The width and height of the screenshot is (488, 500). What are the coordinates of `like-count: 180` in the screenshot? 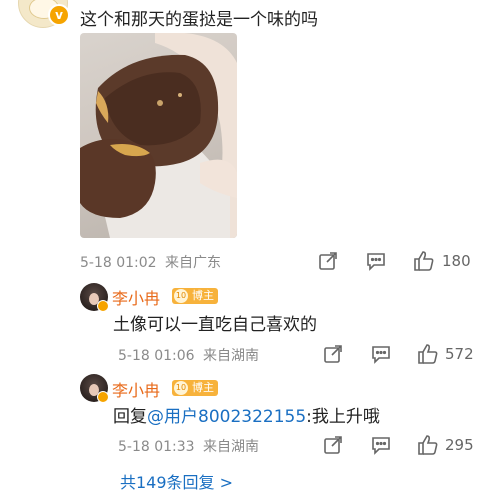 It's located at (456, 261).